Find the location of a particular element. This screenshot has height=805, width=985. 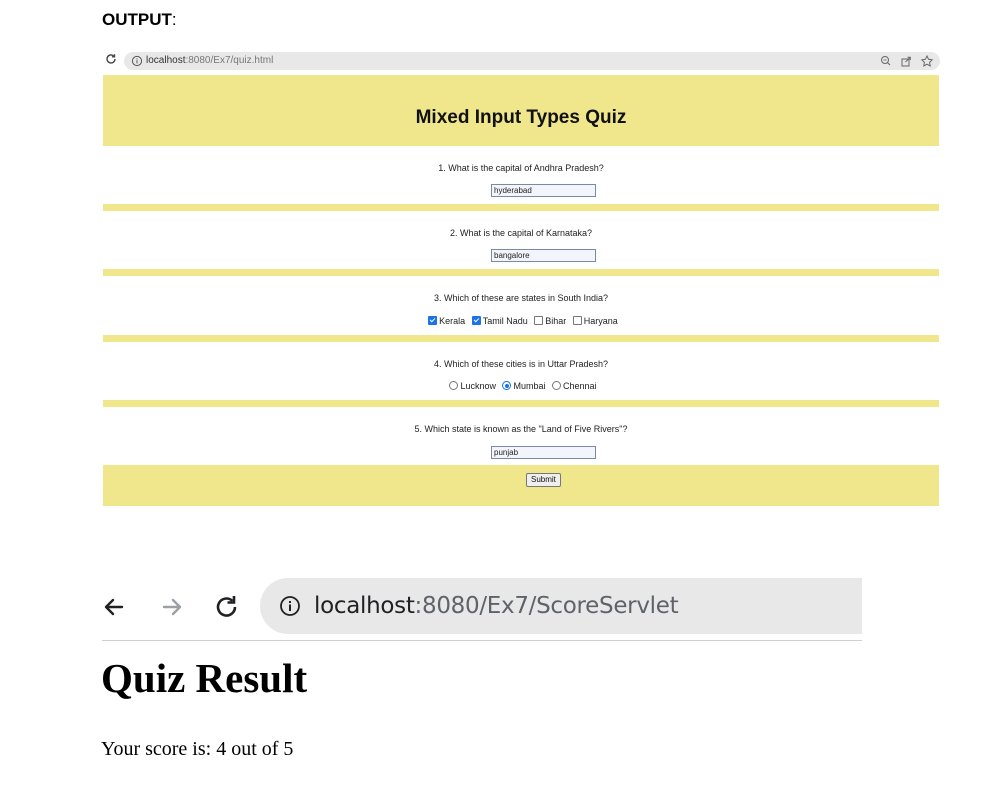

mumbai-radio is located at coordinates (507, 385).